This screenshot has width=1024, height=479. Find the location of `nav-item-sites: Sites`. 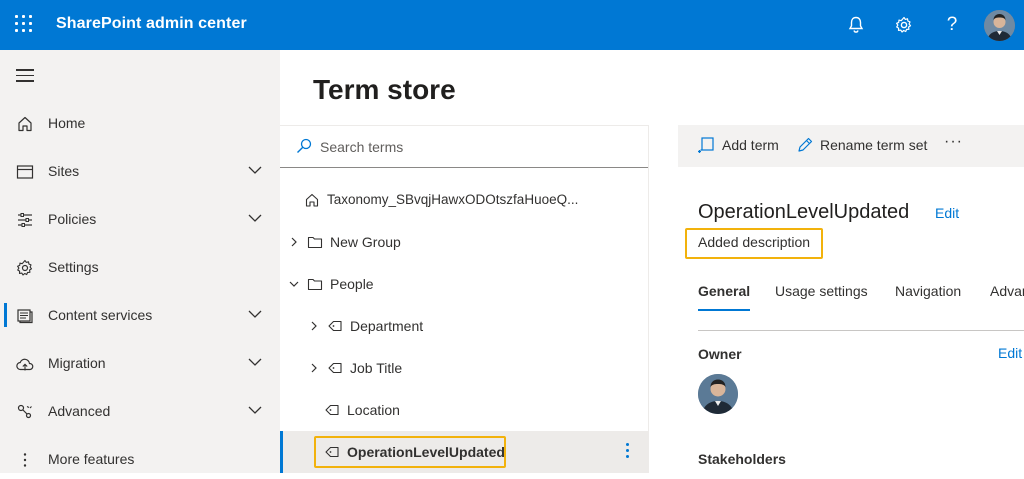

nav-item-sites: Sites is located at coordinates (140, 171).